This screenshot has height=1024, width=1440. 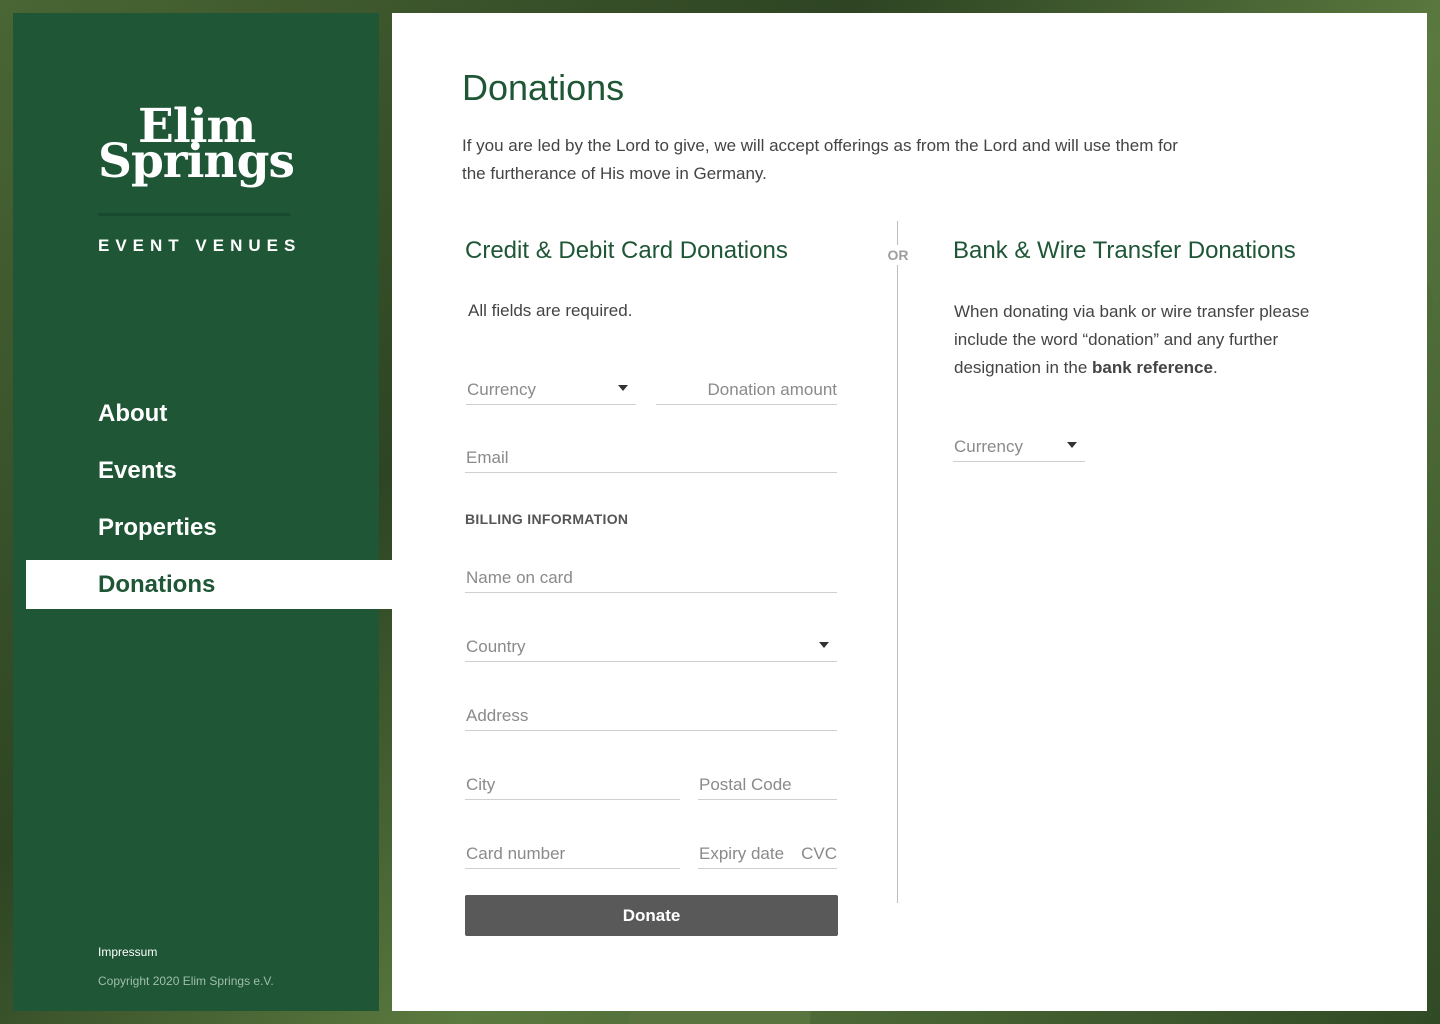 What do you see at coordinates (202, 470) in the screenshot?
I see `nav-item-events: Events` at bounding box center [202, 470].